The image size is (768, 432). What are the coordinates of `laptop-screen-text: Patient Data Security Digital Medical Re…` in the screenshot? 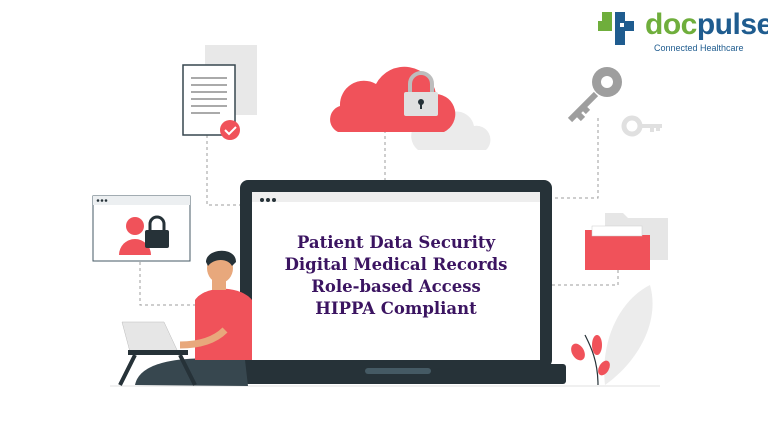 It's located at (396, 276).